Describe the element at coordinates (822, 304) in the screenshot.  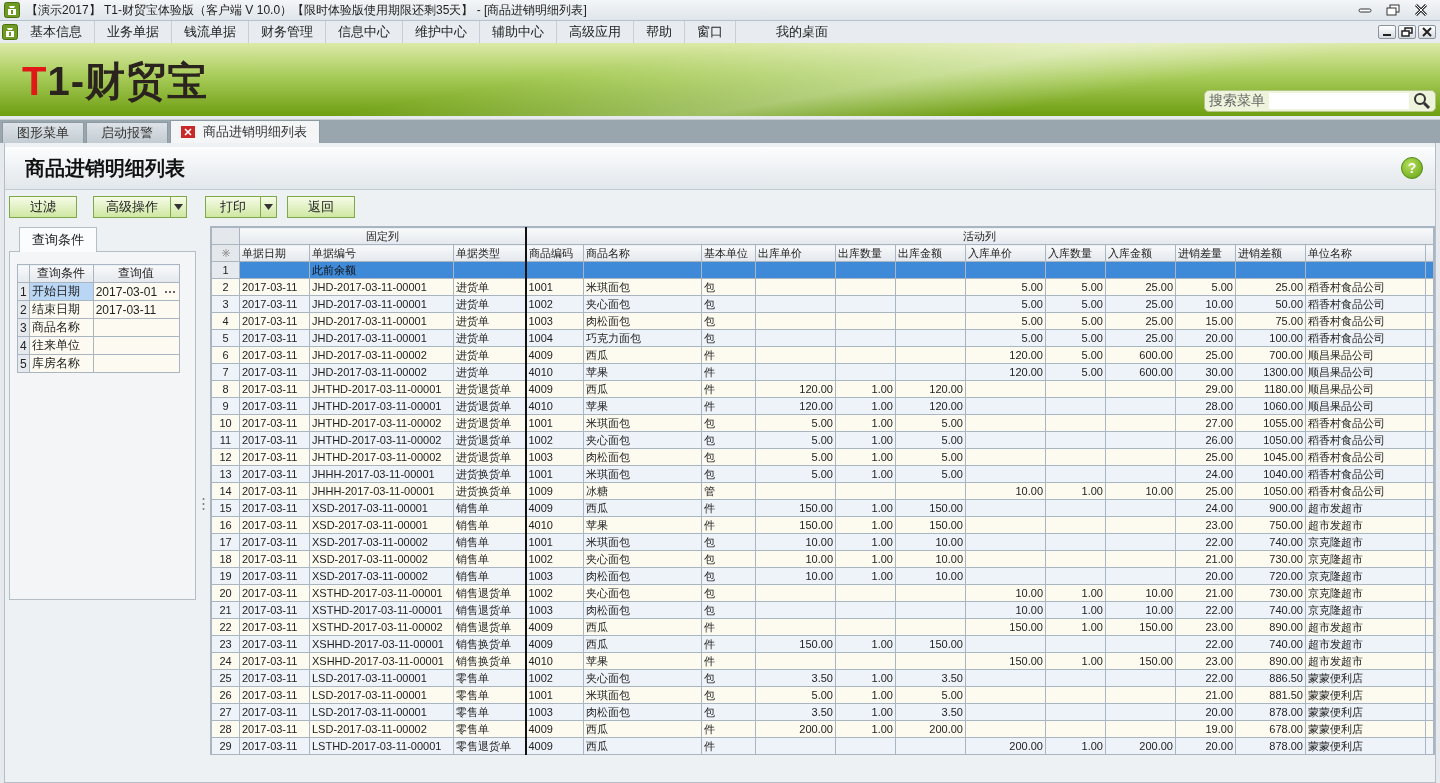
I see `table-row: 3 2017-03-11 JHD-2017-03-11-00001 进货单 1002 夹心面包 包 5.00 5.00 25.00 10.00 50.00 稻香村食品公司` at that location.